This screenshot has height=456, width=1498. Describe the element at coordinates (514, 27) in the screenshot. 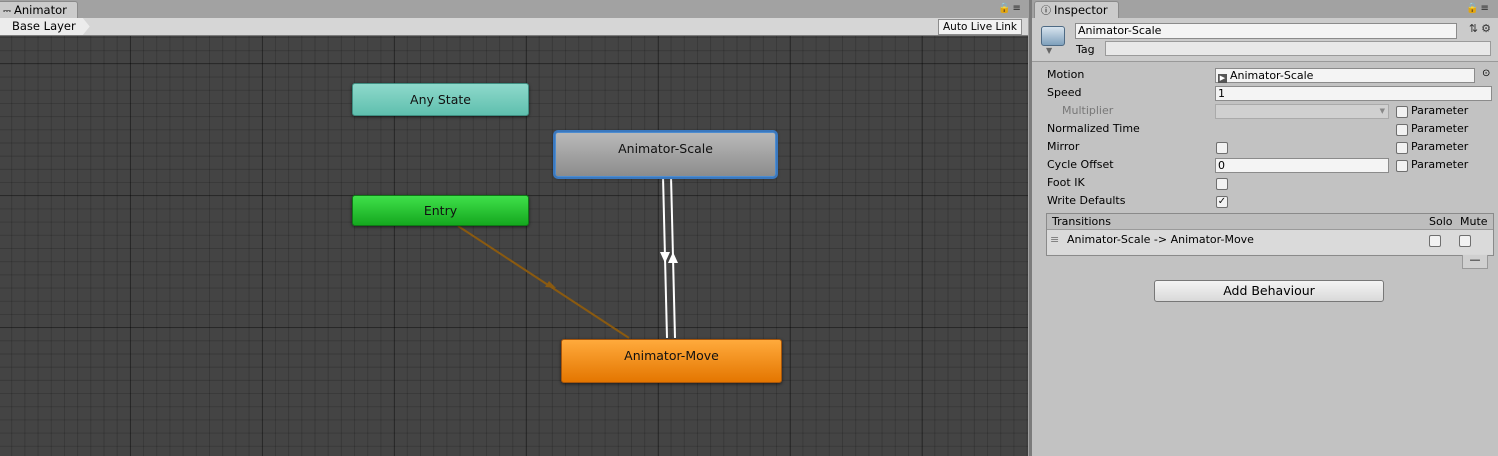

I see `animator-toolbar: Base Layer Auto Live Link` at that location.